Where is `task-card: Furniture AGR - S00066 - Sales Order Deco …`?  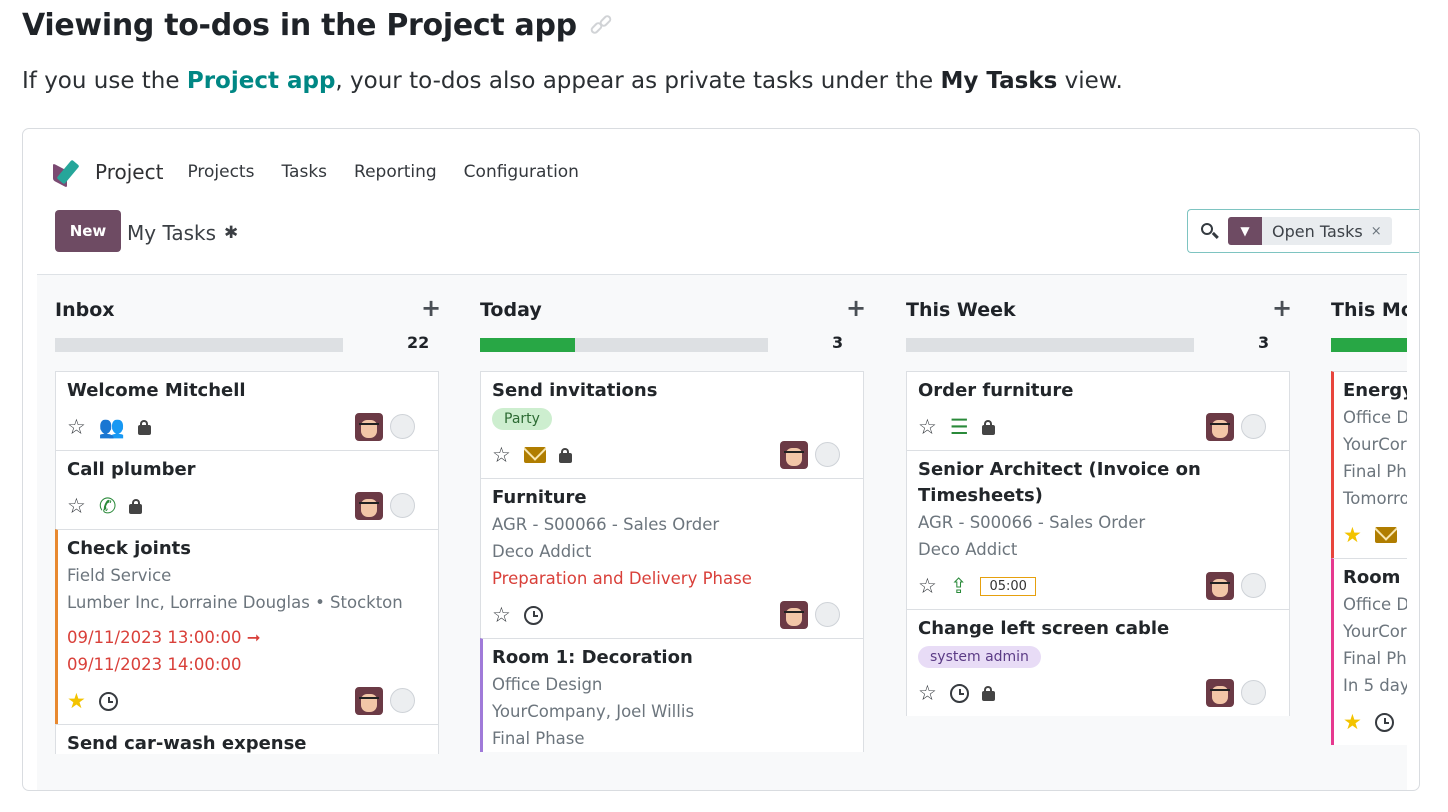
task-card: Furniture AGR - S00066 - Sales Order Deco … is located at coordinates (672, 558).